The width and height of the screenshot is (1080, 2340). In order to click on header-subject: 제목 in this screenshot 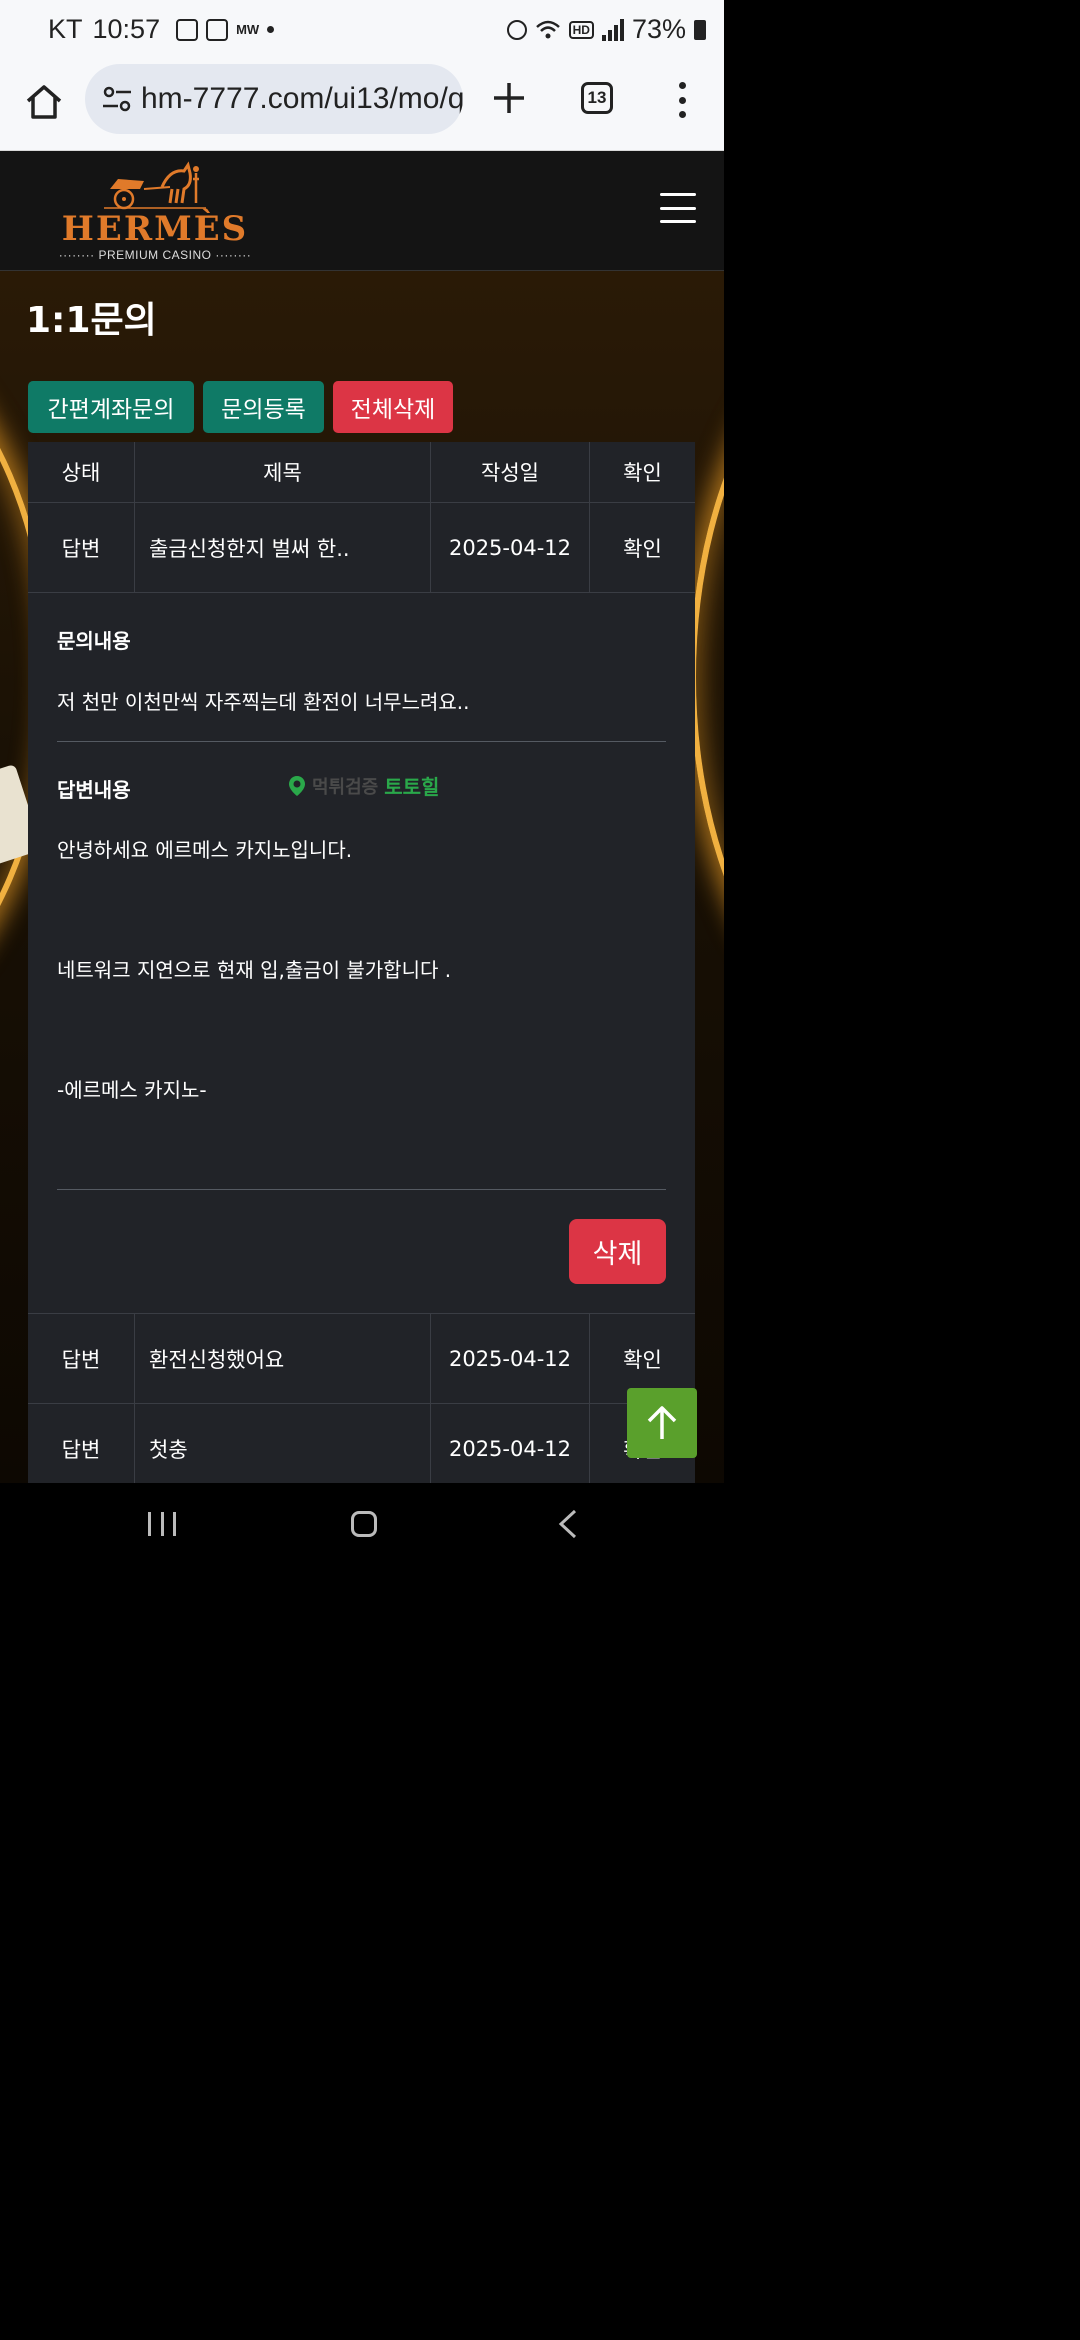, I will do `click(283, 472)`.